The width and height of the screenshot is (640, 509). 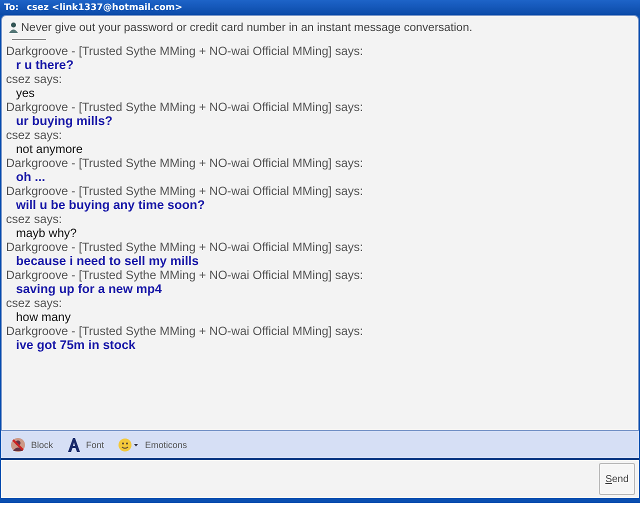 I want to click on contact-address: csez <link1337@hotmail.com>, so click(x=104, y=7).